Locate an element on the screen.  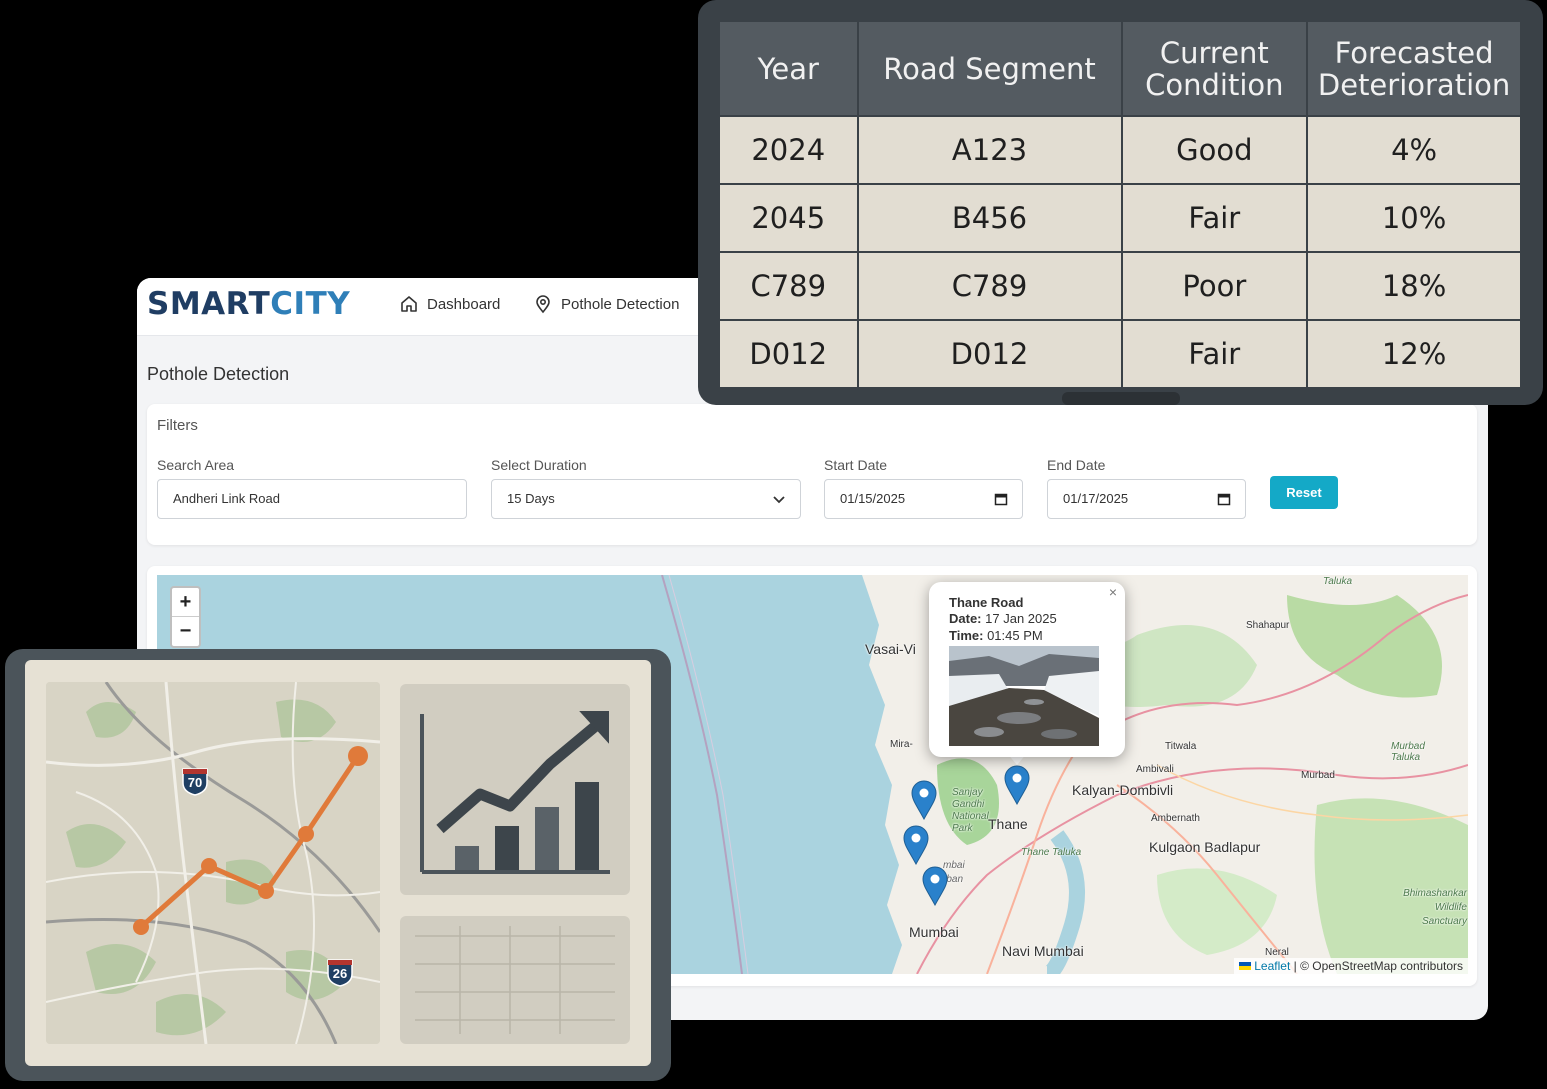
cell-year: C789 is located at coordinates (788, 286).